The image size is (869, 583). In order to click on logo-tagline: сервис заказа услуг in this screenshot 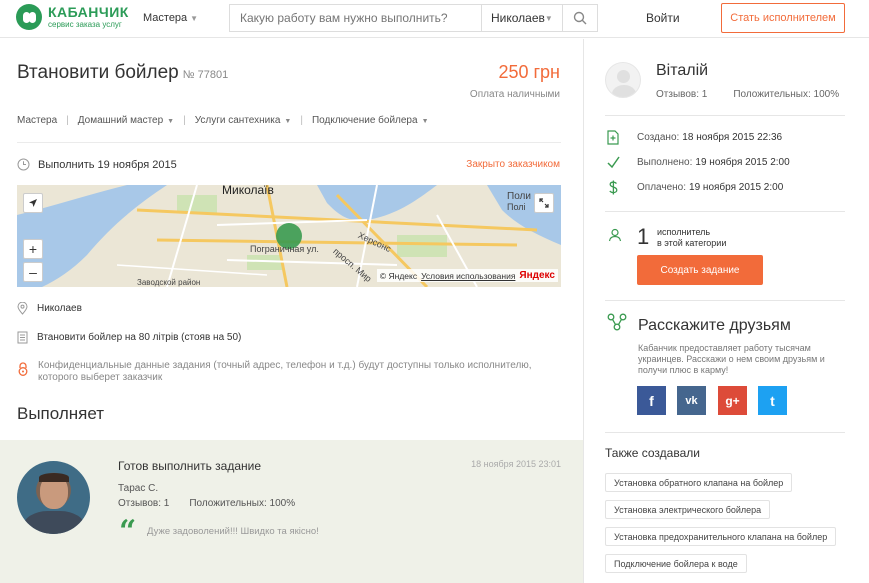, I will do `click(85, 24)`.